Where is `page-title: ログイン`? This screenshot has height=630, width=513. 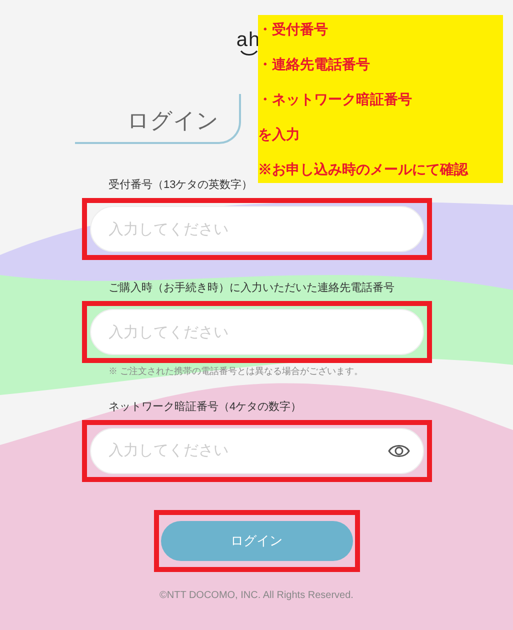
page-title: ログイン is located at coordinates (158, 119).